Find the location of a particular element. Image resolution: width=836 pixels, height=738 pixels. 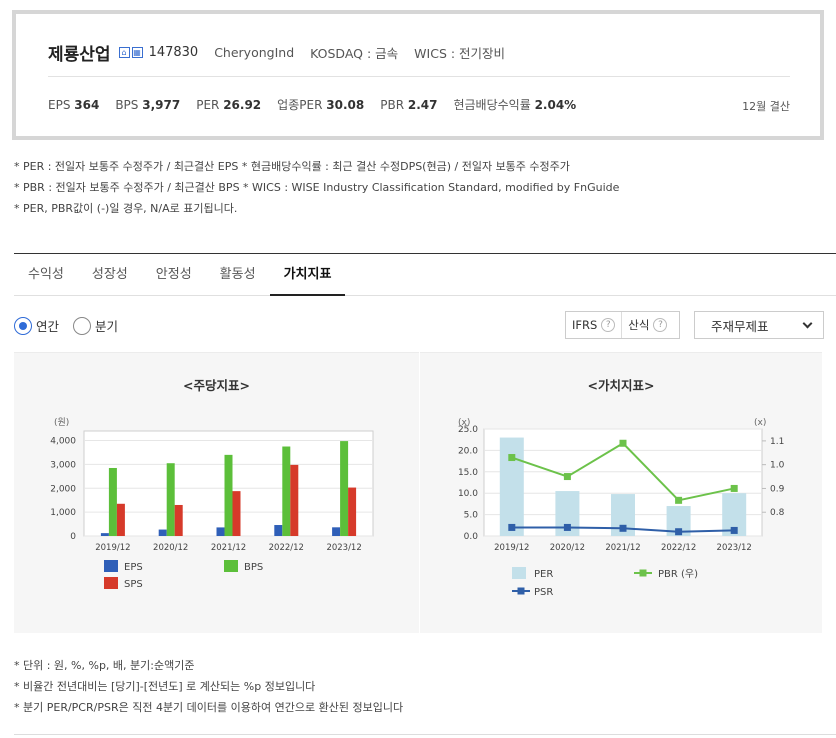

radio-annual-label: 연간 is located at coordinates (47, 325).